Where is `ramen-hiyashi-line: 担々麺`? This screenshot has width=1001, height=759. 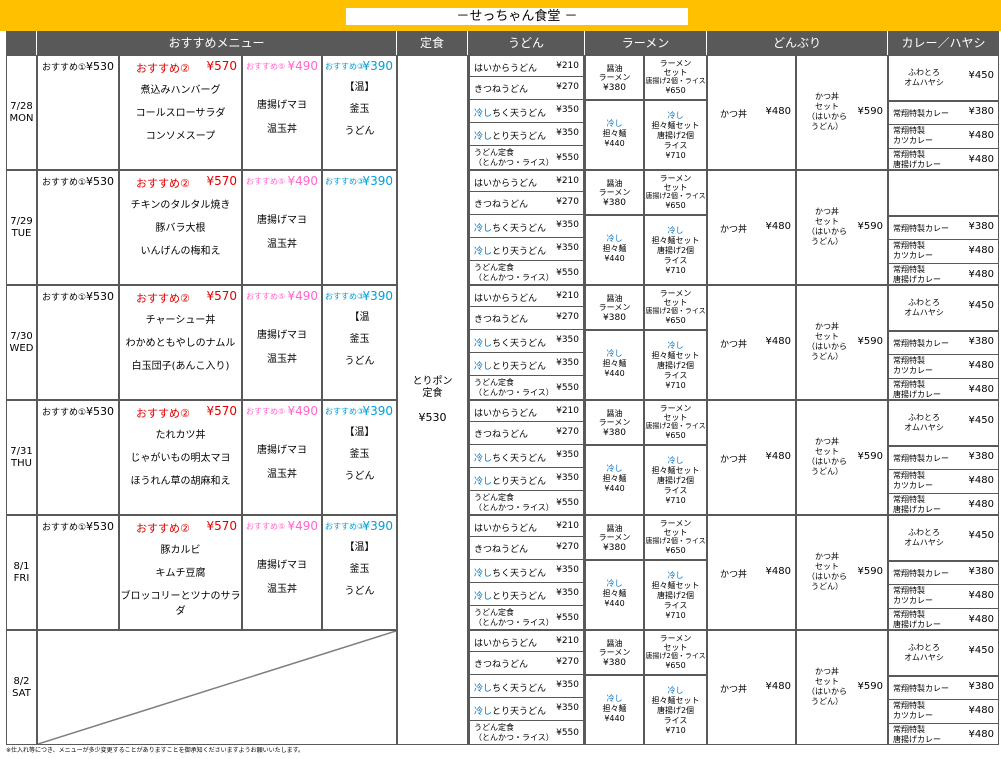
ramen-hiyashi-line: 担々麺 is located at coordinates (614, 478).